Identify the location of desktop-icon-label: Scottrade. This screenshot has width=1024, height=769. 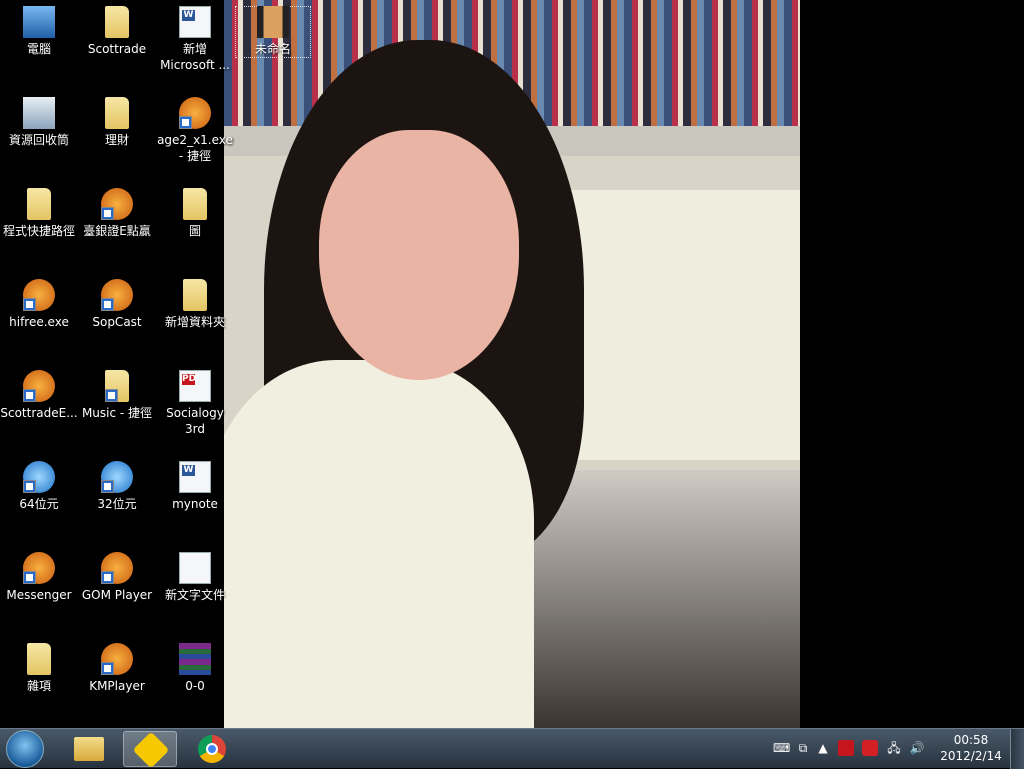
(117, 49).